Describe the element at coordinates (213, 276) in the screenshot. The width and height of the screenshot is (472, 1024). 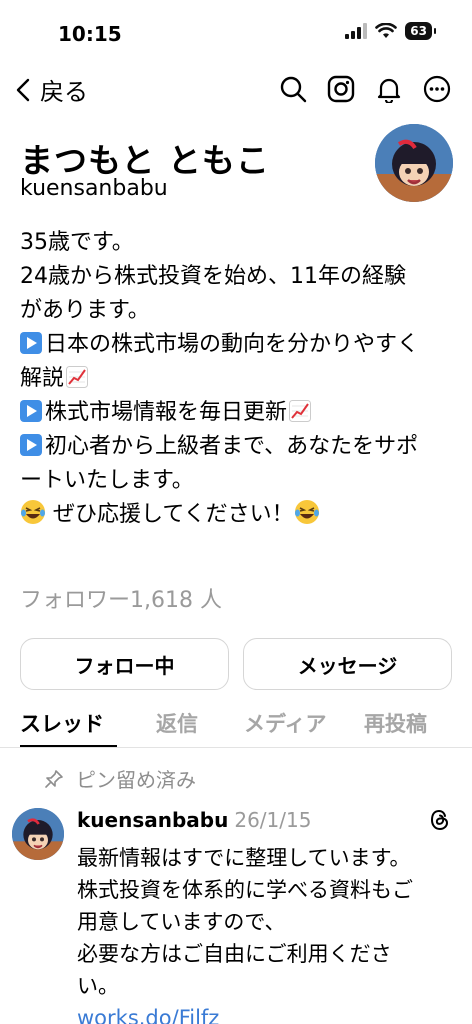
I see `bio-line: 24歳から株式投資を始め、11年の経験` at that location.